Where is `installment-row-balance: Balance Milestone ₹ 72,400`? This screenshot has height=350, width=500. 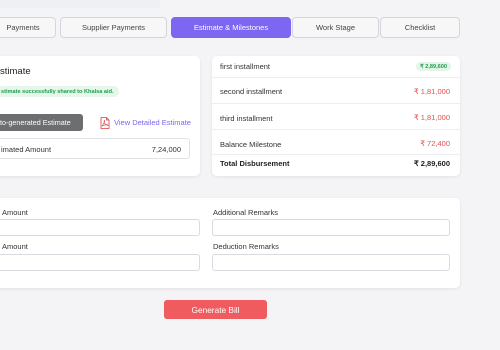 installment-row-balance: Balance Milestone ₹ 72,400 is located at coordinates (336, 142).